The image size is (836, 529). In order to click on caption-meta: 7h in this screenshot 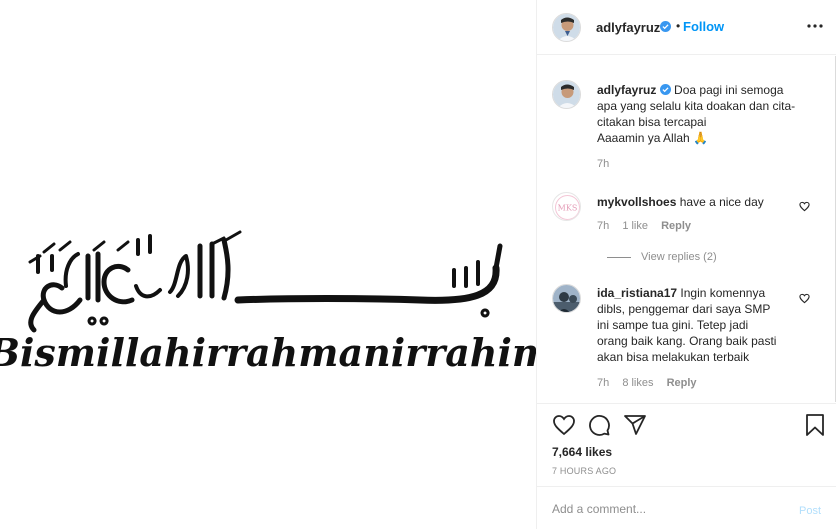, I will do `click(608, 164)`.